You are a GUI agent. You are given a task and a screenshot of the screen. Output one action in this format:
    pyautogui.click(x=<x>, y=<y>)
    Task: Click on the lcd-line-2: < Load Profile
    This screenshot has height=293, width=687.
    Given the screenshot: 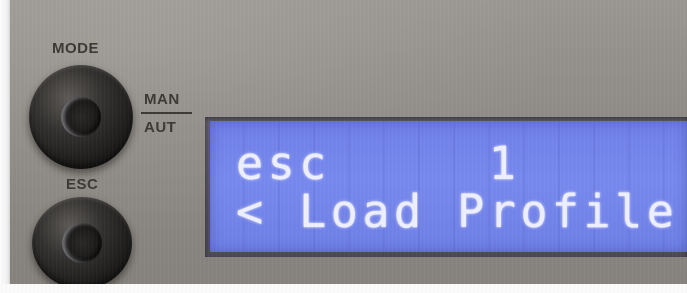 What is the action you would take?
    pyautogui.click(x=457, y=211)
    